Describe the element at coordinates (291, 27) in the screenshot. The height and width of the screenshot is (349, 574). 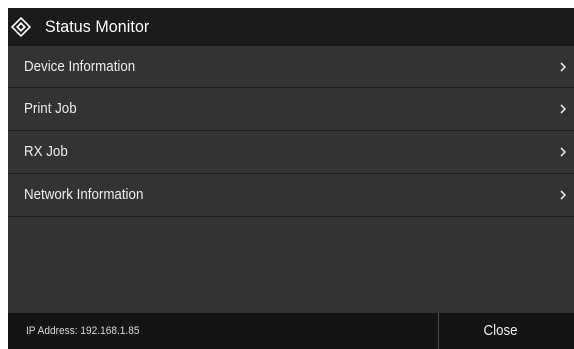
I see `title-bar: Status Monitor` at that location.